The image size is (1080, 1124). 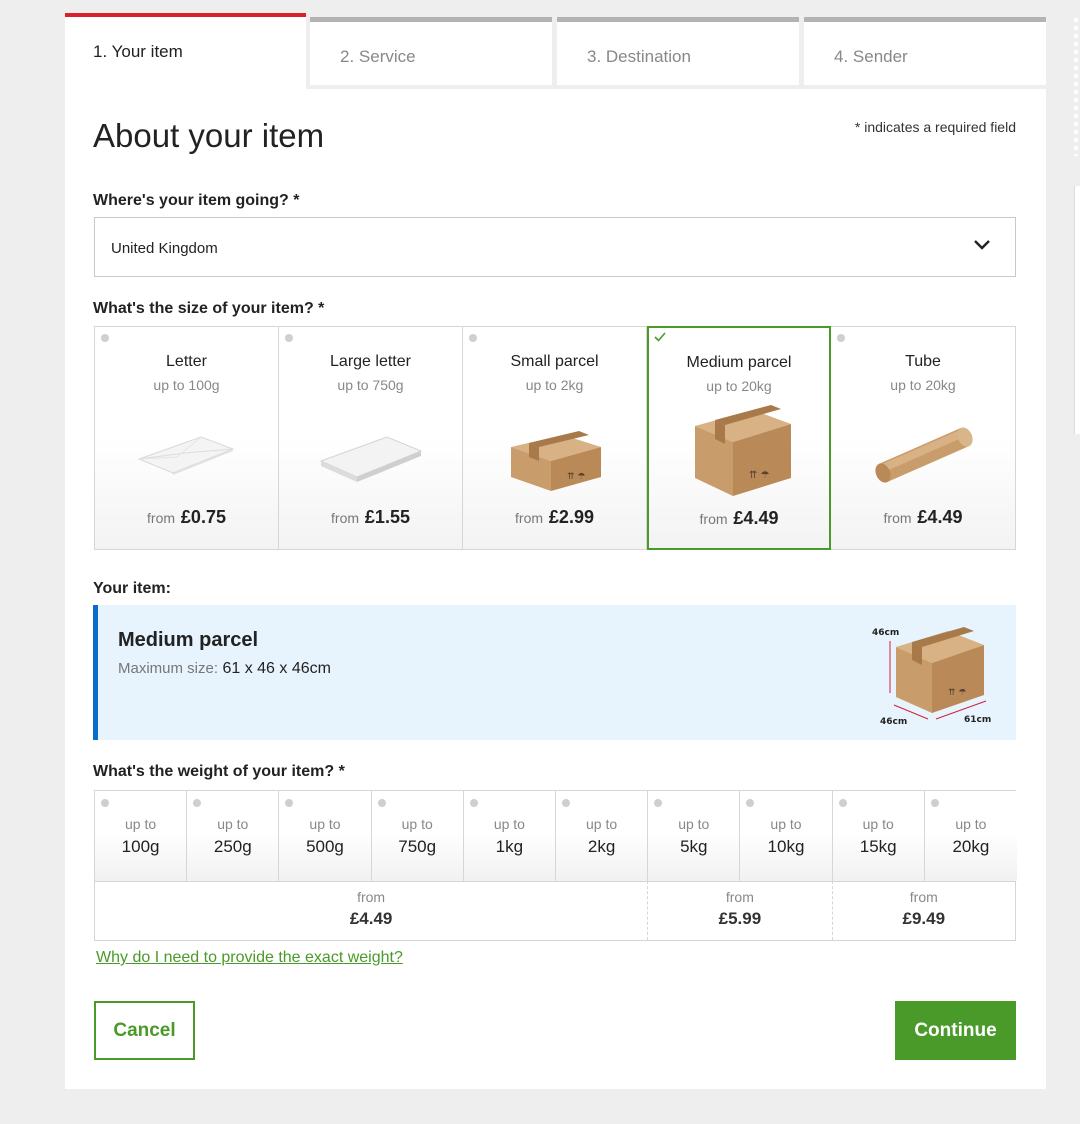 I want to click on checkmark-icon, so click(x=660, y=337).